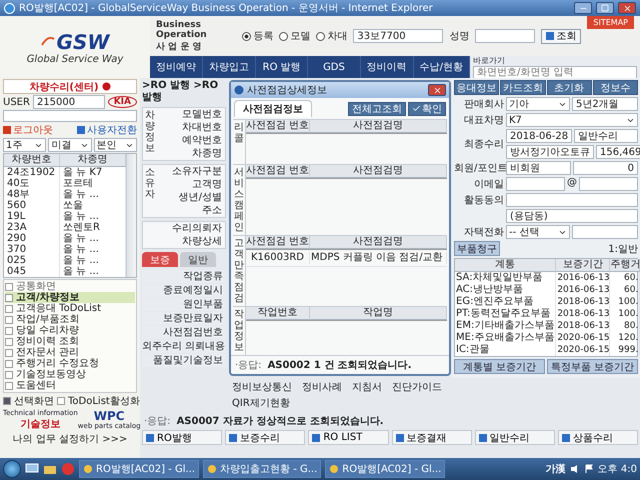  I want to click on dialog-tab: 사전점검정보, so click(273, 108).